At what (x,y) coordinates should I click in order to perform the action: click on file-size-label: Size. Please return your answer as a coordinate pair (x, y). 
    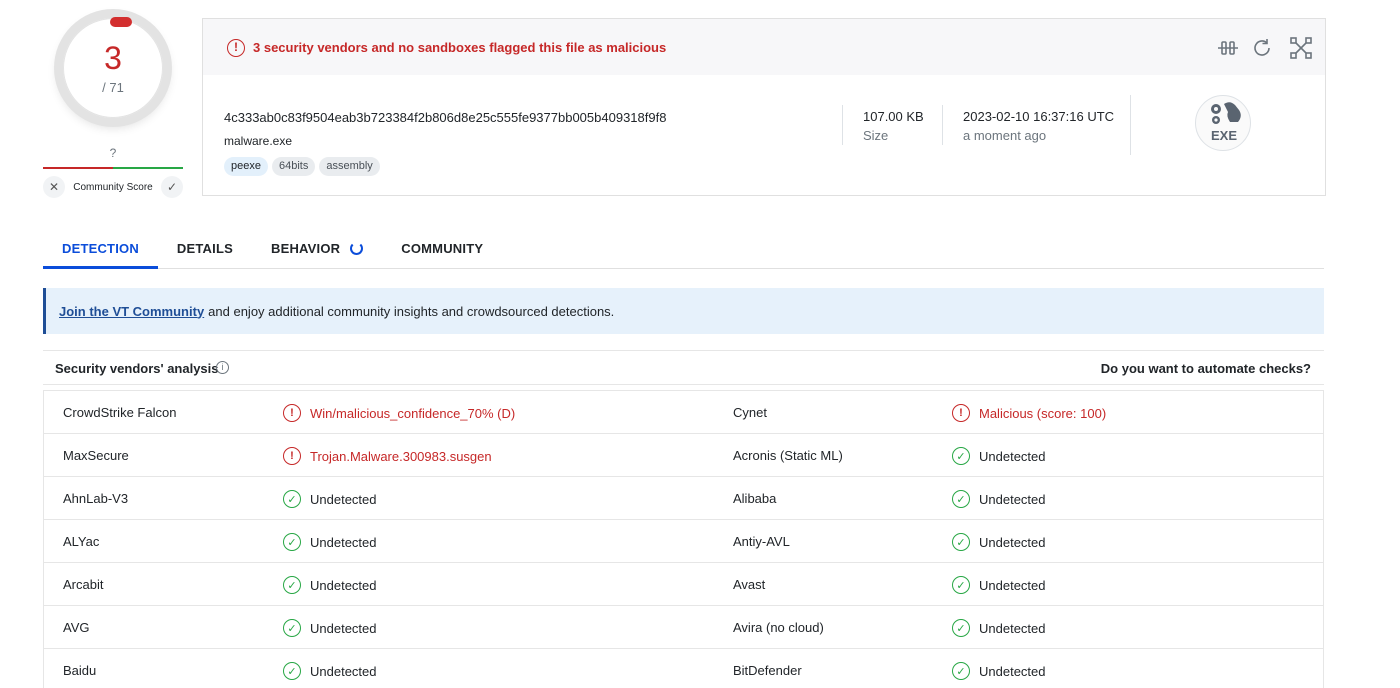
    Looking at the image, I should click on (876, 135).